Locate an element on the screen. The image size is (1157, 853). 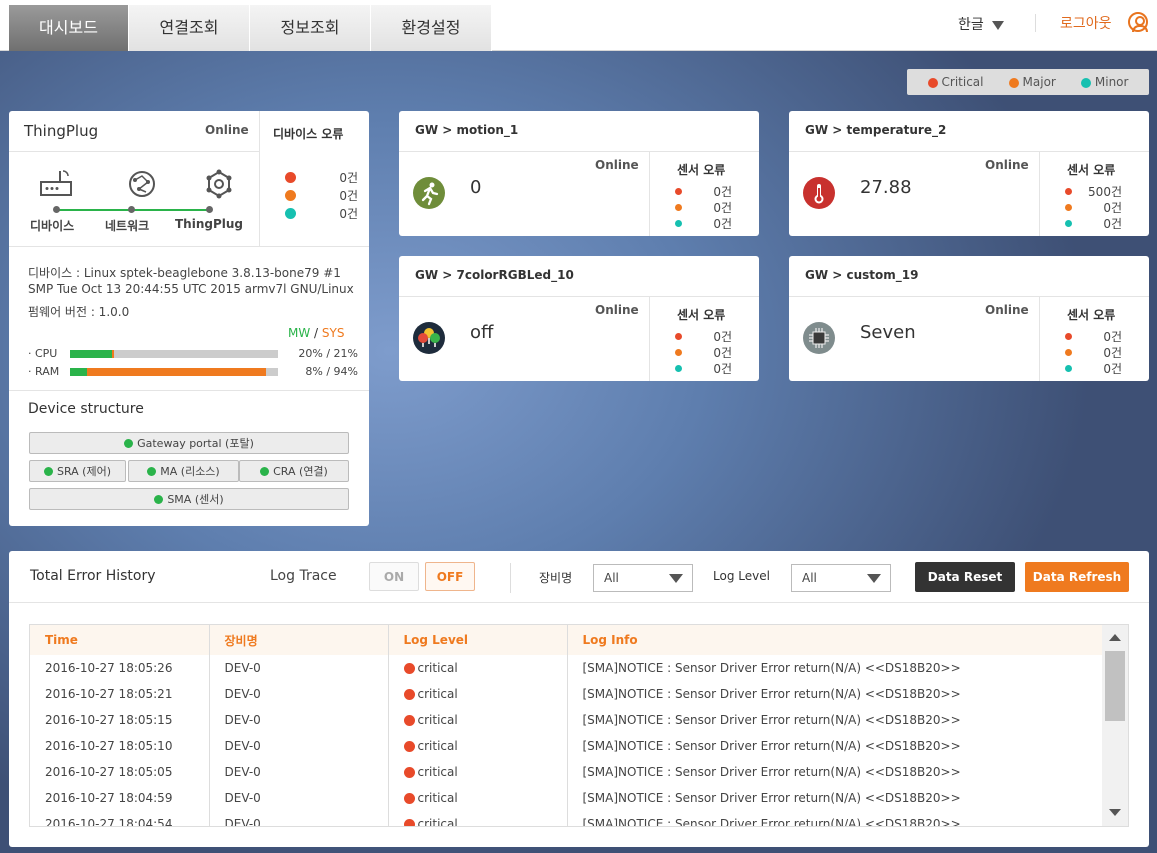
sensor-error-counts: 0건 0건 0건 is located at coordinates (703, 207).